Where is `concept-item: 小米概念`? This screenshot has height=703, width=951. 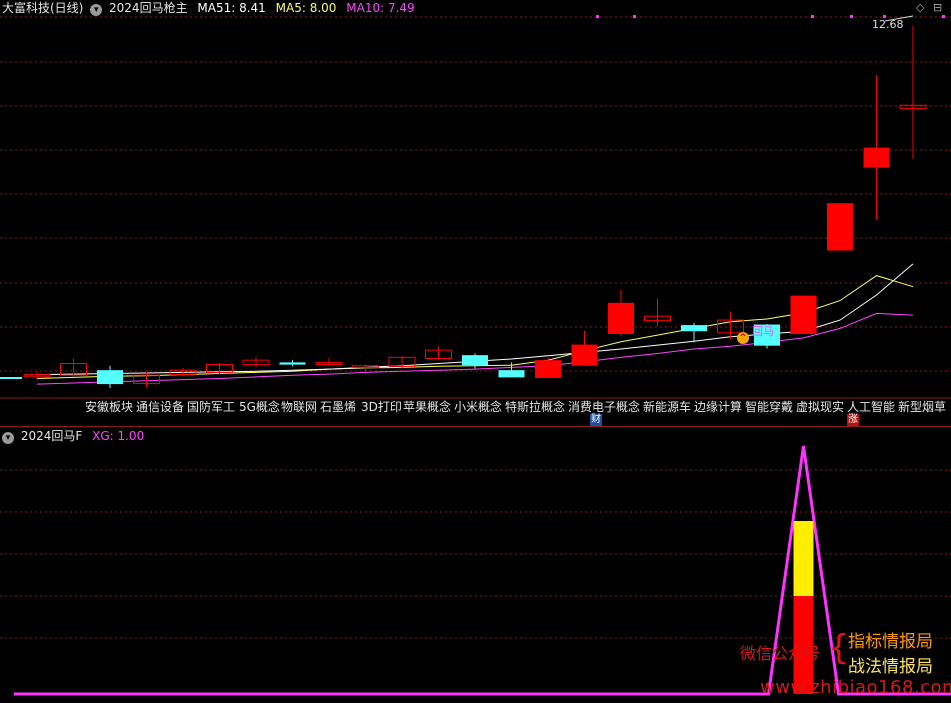
concept-item: 小米概念 is located at coordinates (478, 407).